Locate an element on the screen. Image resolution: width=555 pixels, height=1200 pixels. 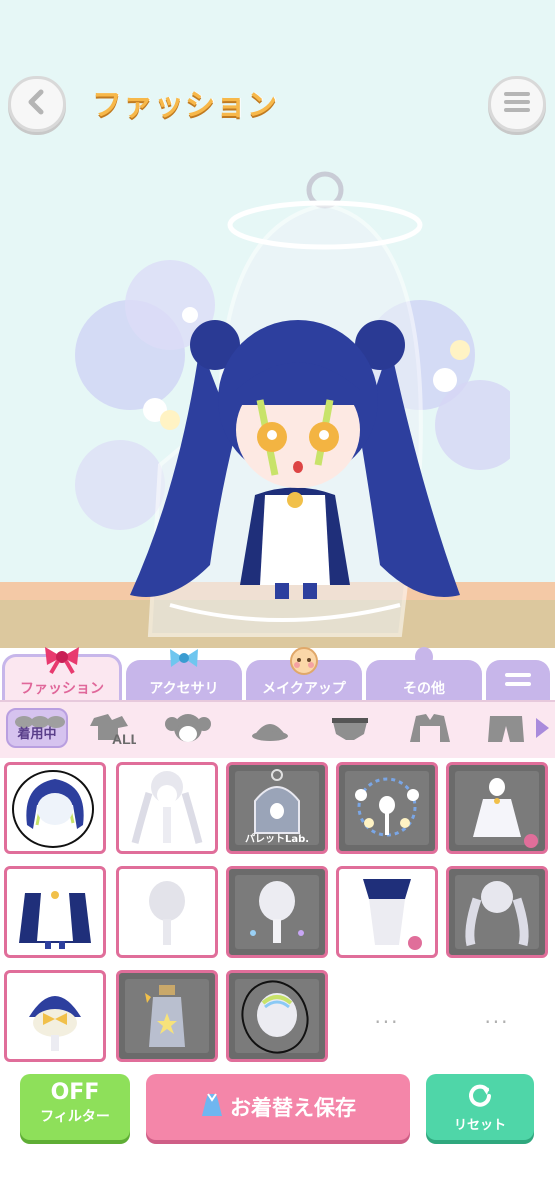
hat-icon is located at coordinates (270, 729).